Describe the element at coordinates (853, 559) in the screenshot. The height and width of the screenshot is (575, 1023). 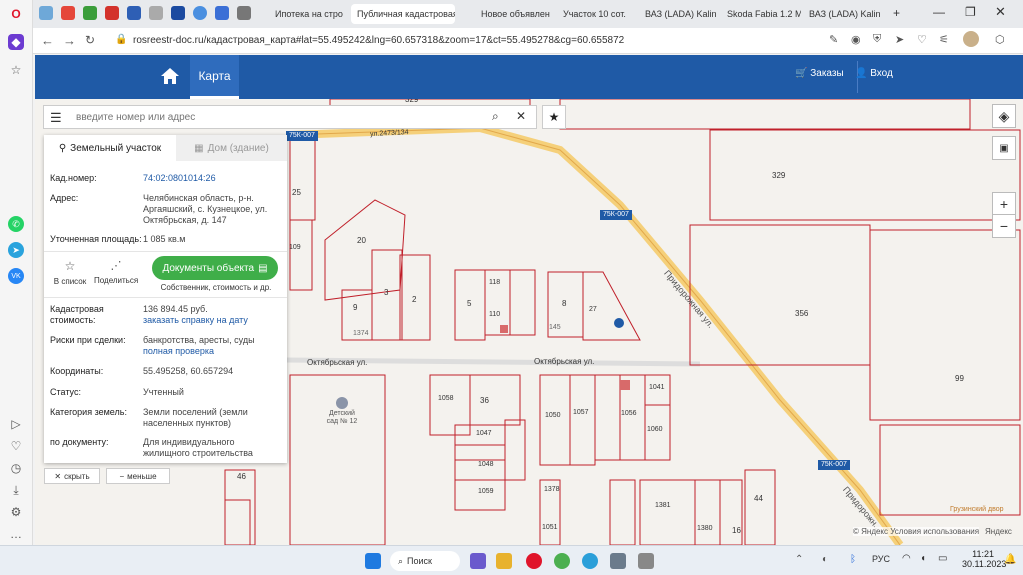
I see `bluetooth-icon: ᛒ` at that location.